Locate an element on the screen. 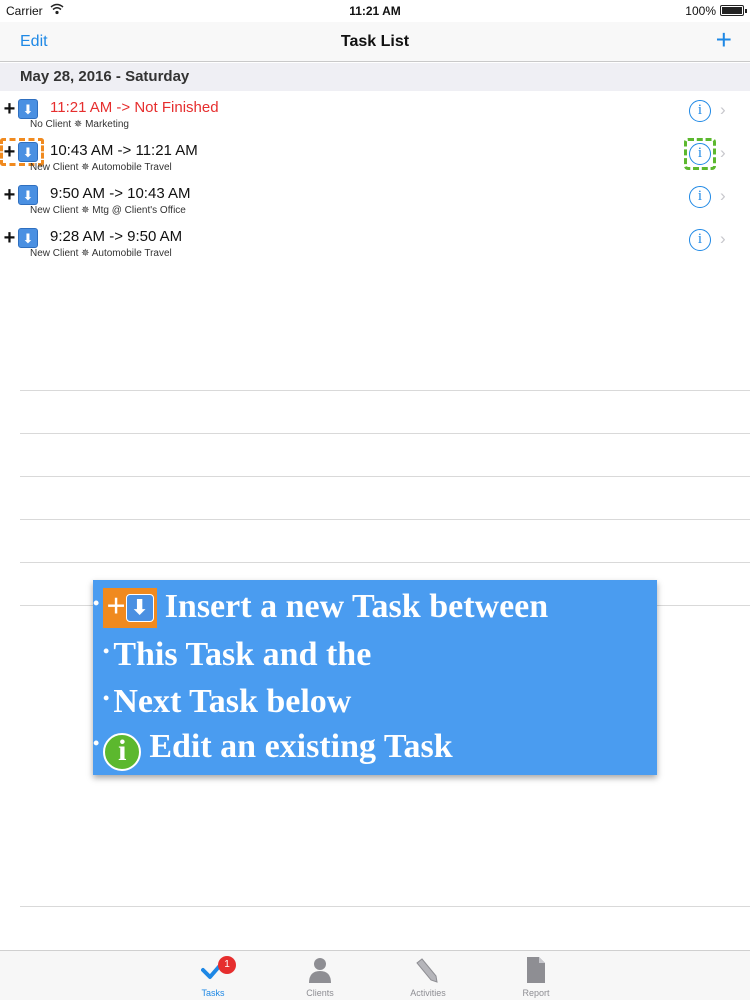 This screenshot has height=1000, width=750. callout-text-4: Edit an existing Task is located at coordinates (301, 746).